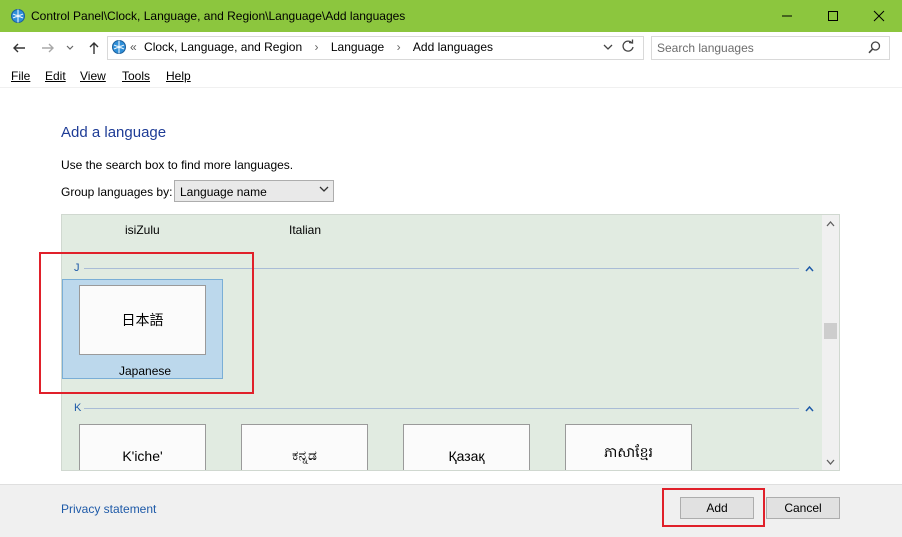  I want to click on minimize-icon, so click(787, 16).